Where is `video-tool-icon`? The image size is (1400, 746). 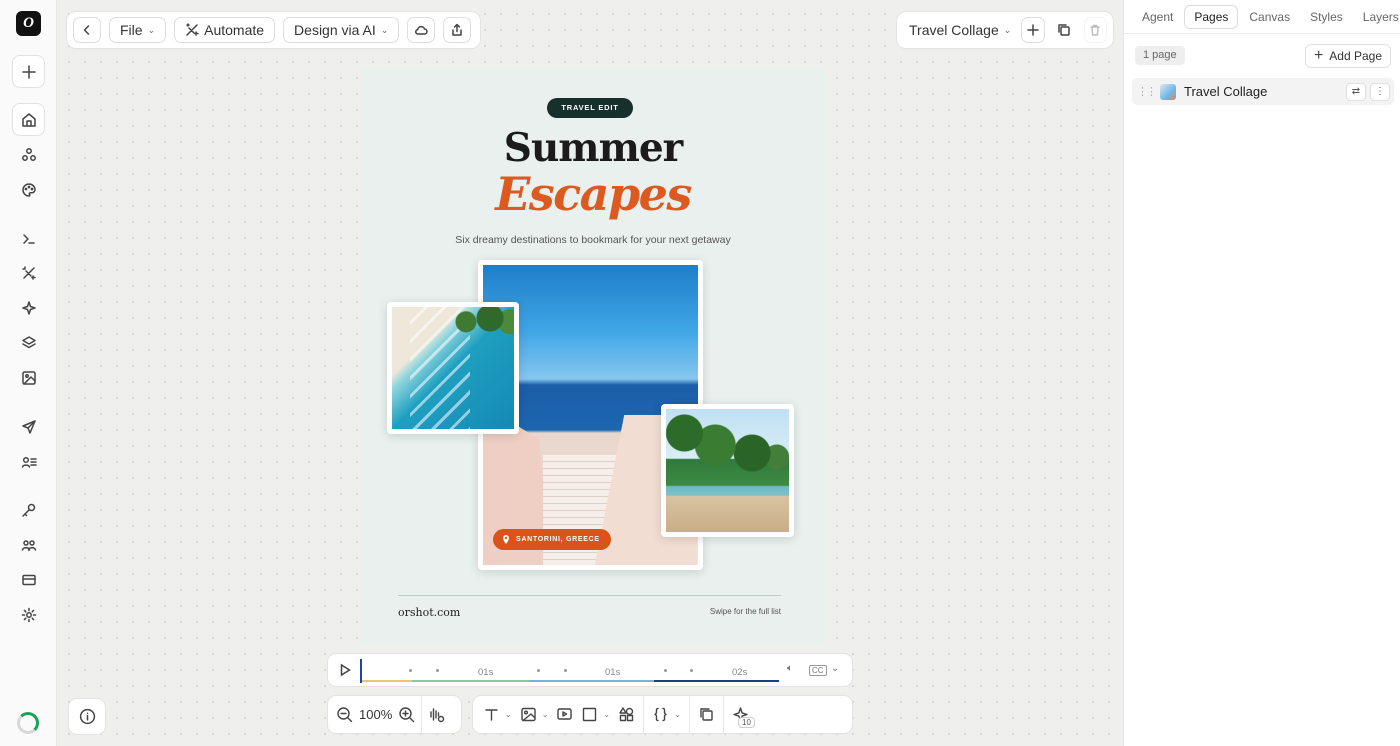
video-tool-icon is located at coordinates (564, 714).